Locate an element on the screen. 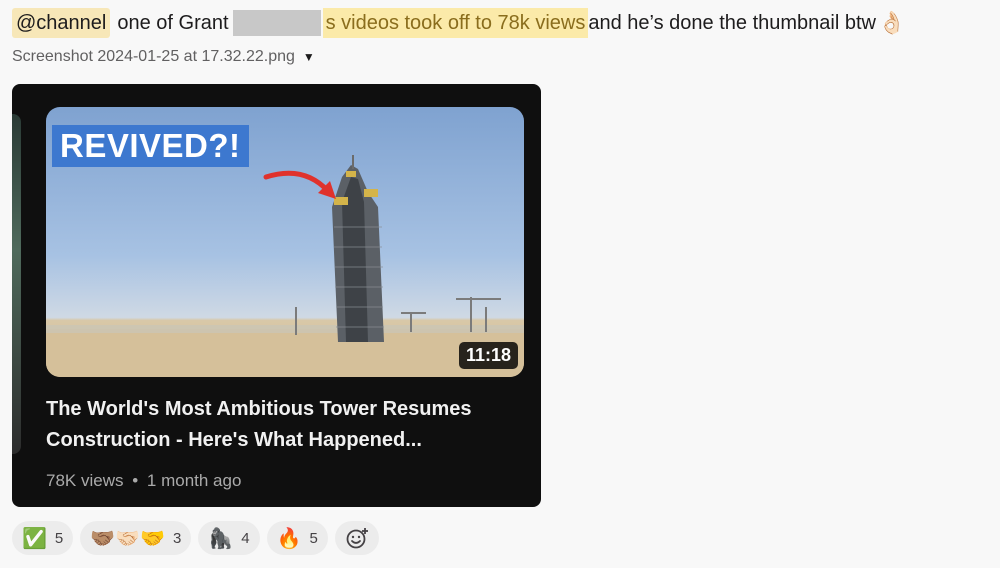 This screenshot has height=568, width=1000. gorilla-icon: 🦍 is located at coordinates (221, 538).